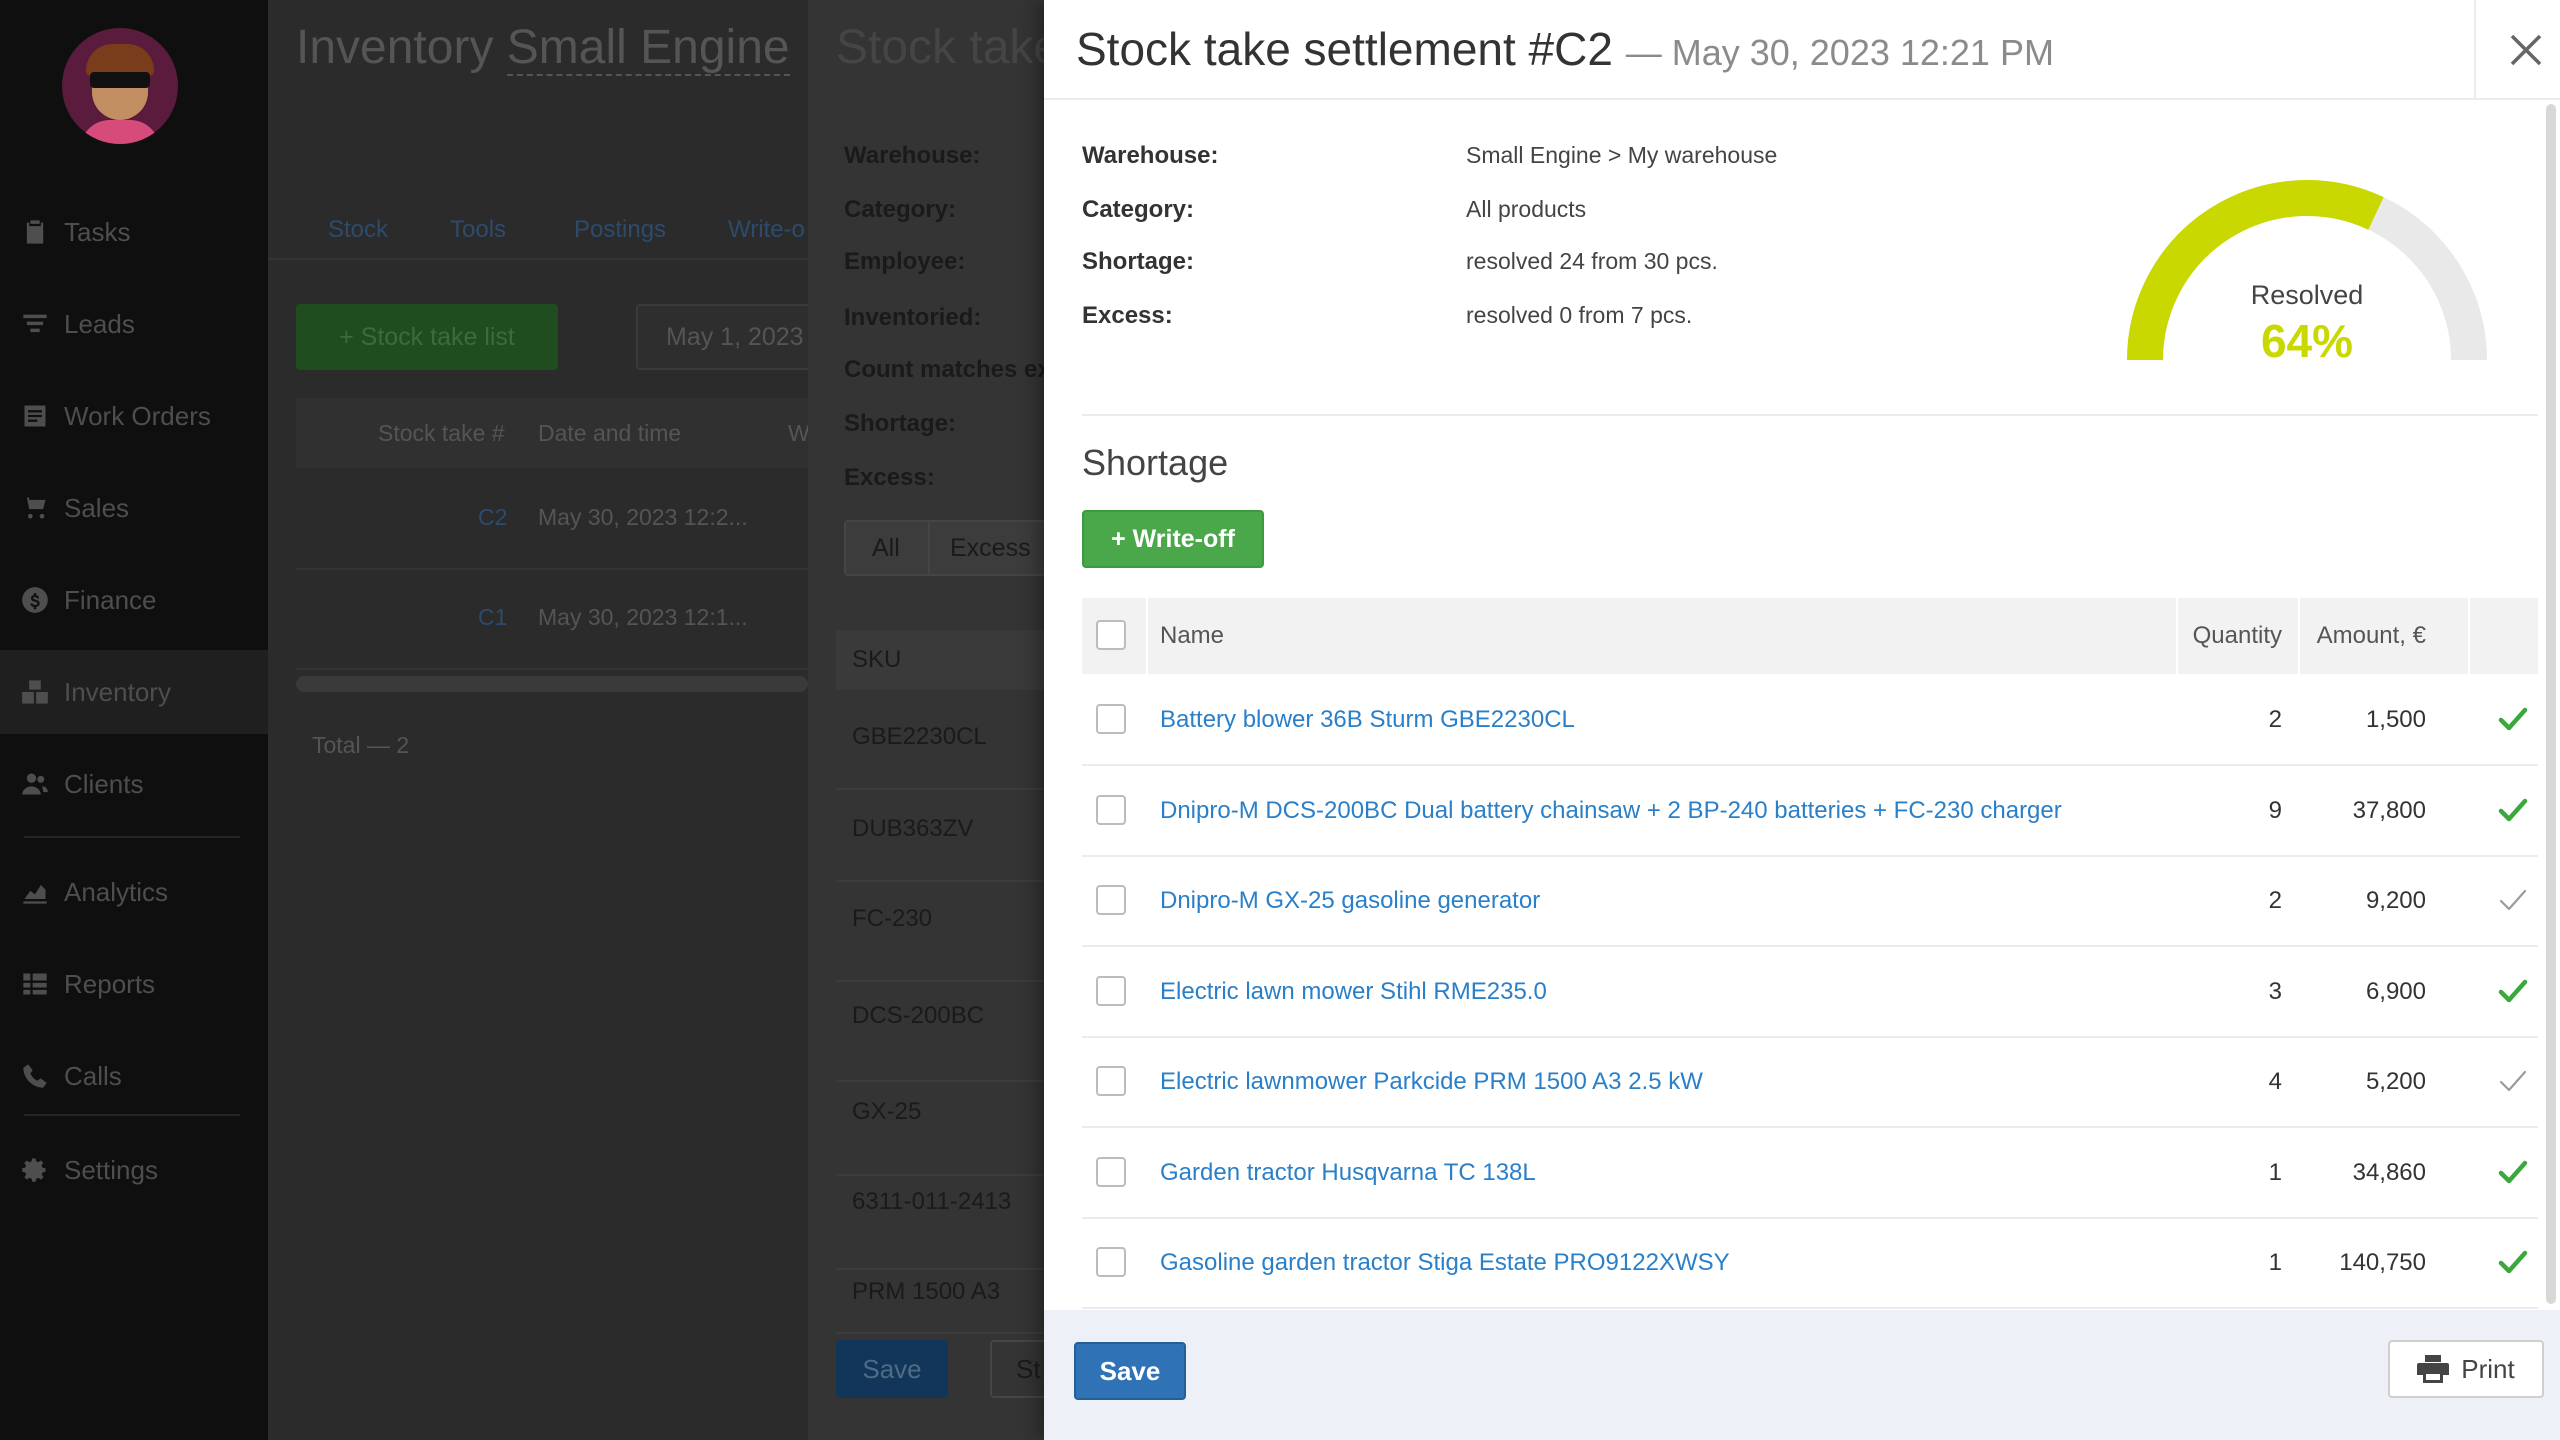 This screenshot has height=1440, width=2560. What do you see at coordinates (942, 745) in the screenshot?
I see `sku-cell: GBE2230CL` at bounding box center [942, 745].